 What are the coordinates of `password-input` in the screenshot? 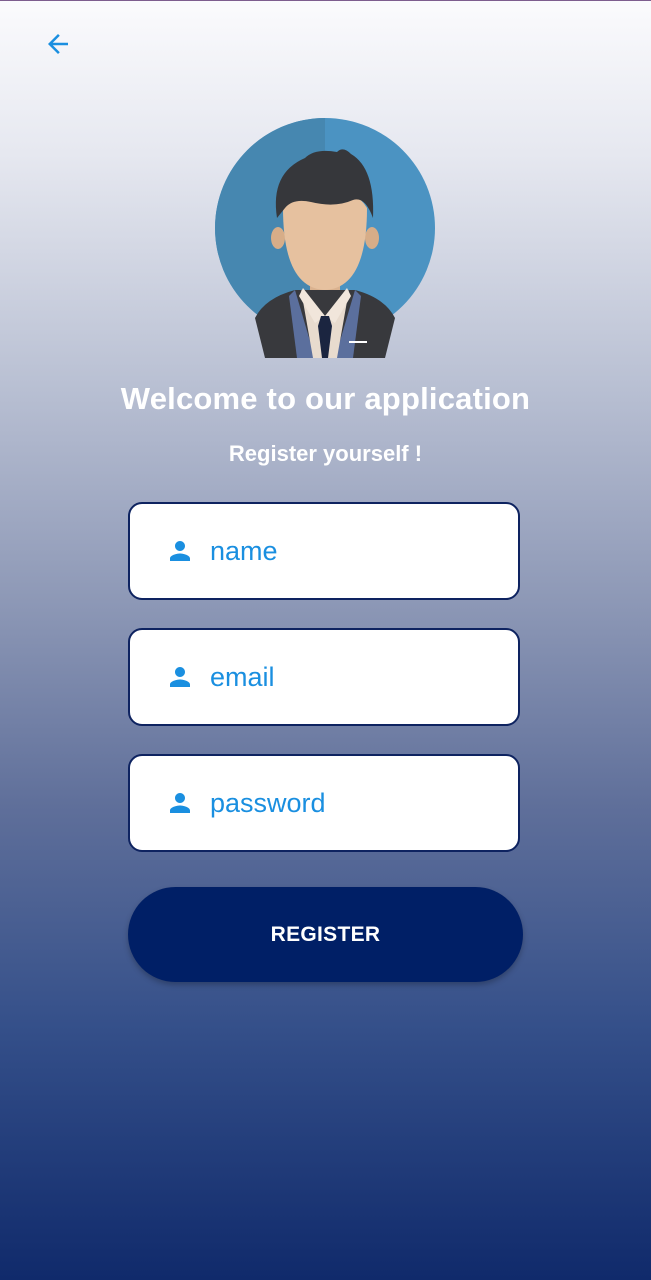 It's located at (350, 803).